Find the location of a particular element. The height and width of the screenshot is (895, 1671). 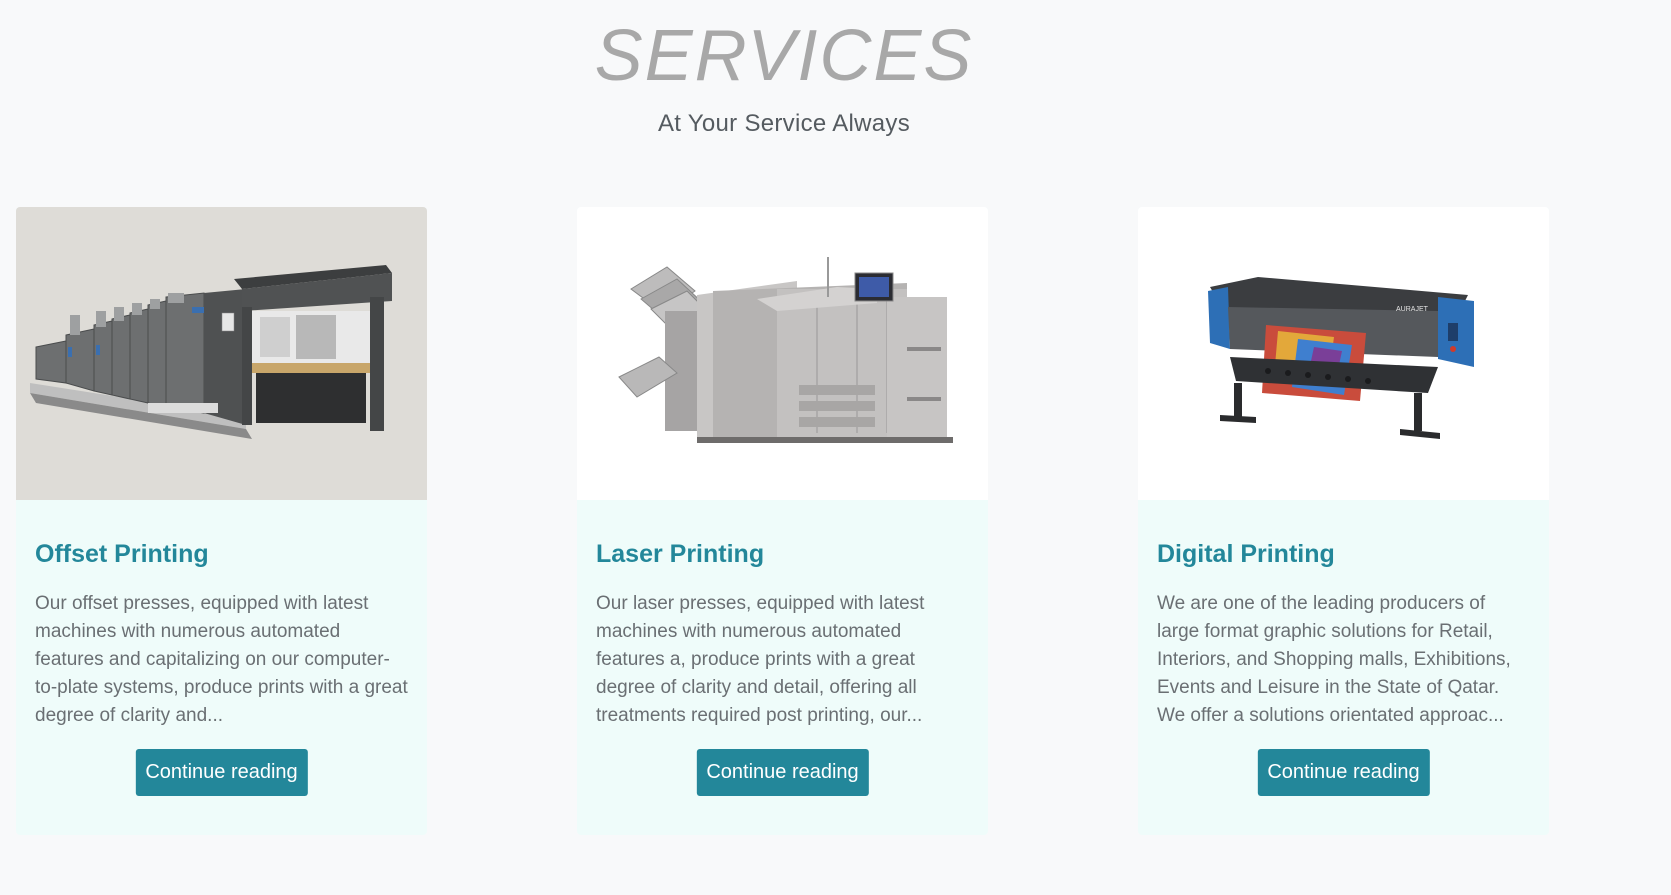

section-title: SERVICES is located at coordinates (784, 56).